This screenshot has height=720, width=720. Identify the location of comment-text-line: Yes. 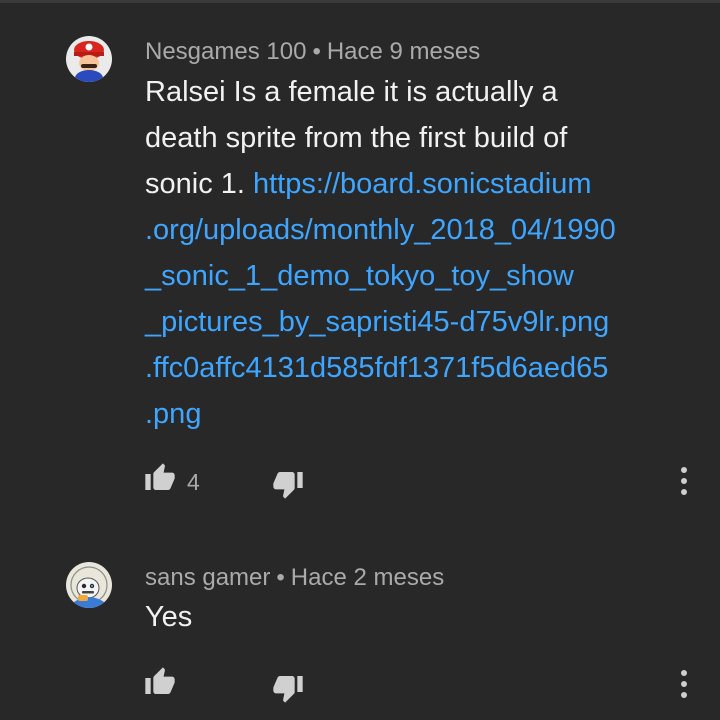
(169, 617).